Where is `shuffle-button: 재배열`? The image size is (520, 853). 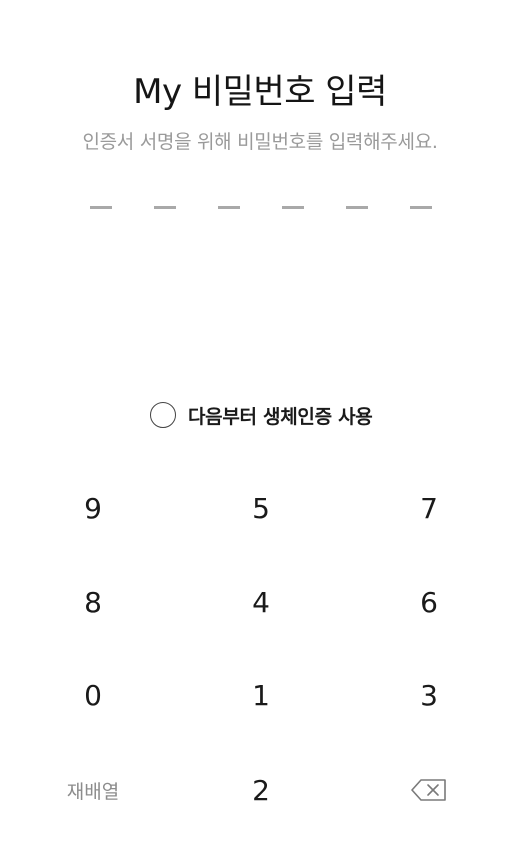 shuffle-button: 재배열 is located at coordinates (93, 790).